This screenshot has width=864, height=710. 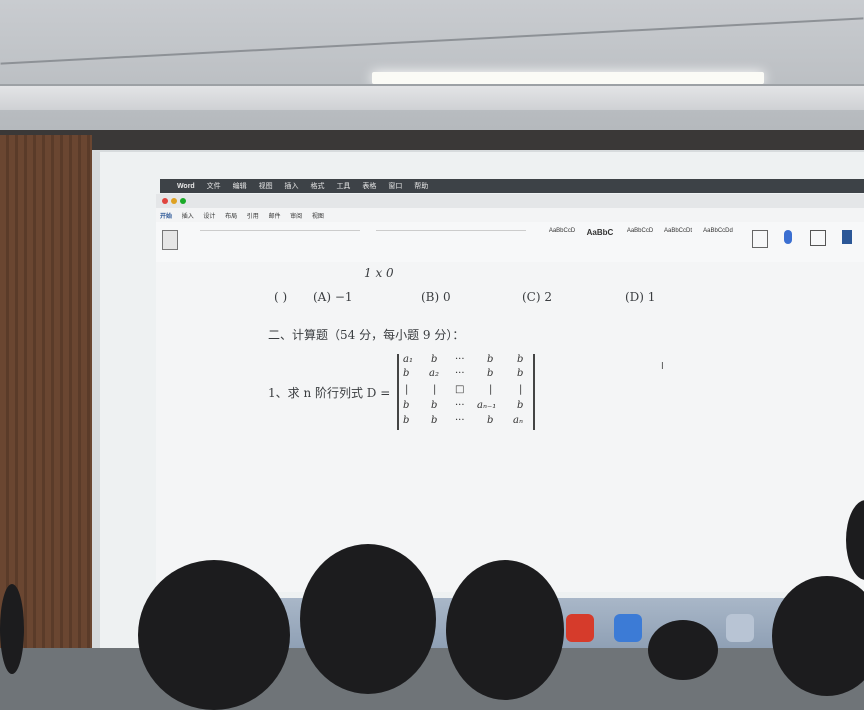 What do you see at coordinates (640, 297) in the screenshot?
I see `option-d: (D) 1` at bounding box center [640, 297].